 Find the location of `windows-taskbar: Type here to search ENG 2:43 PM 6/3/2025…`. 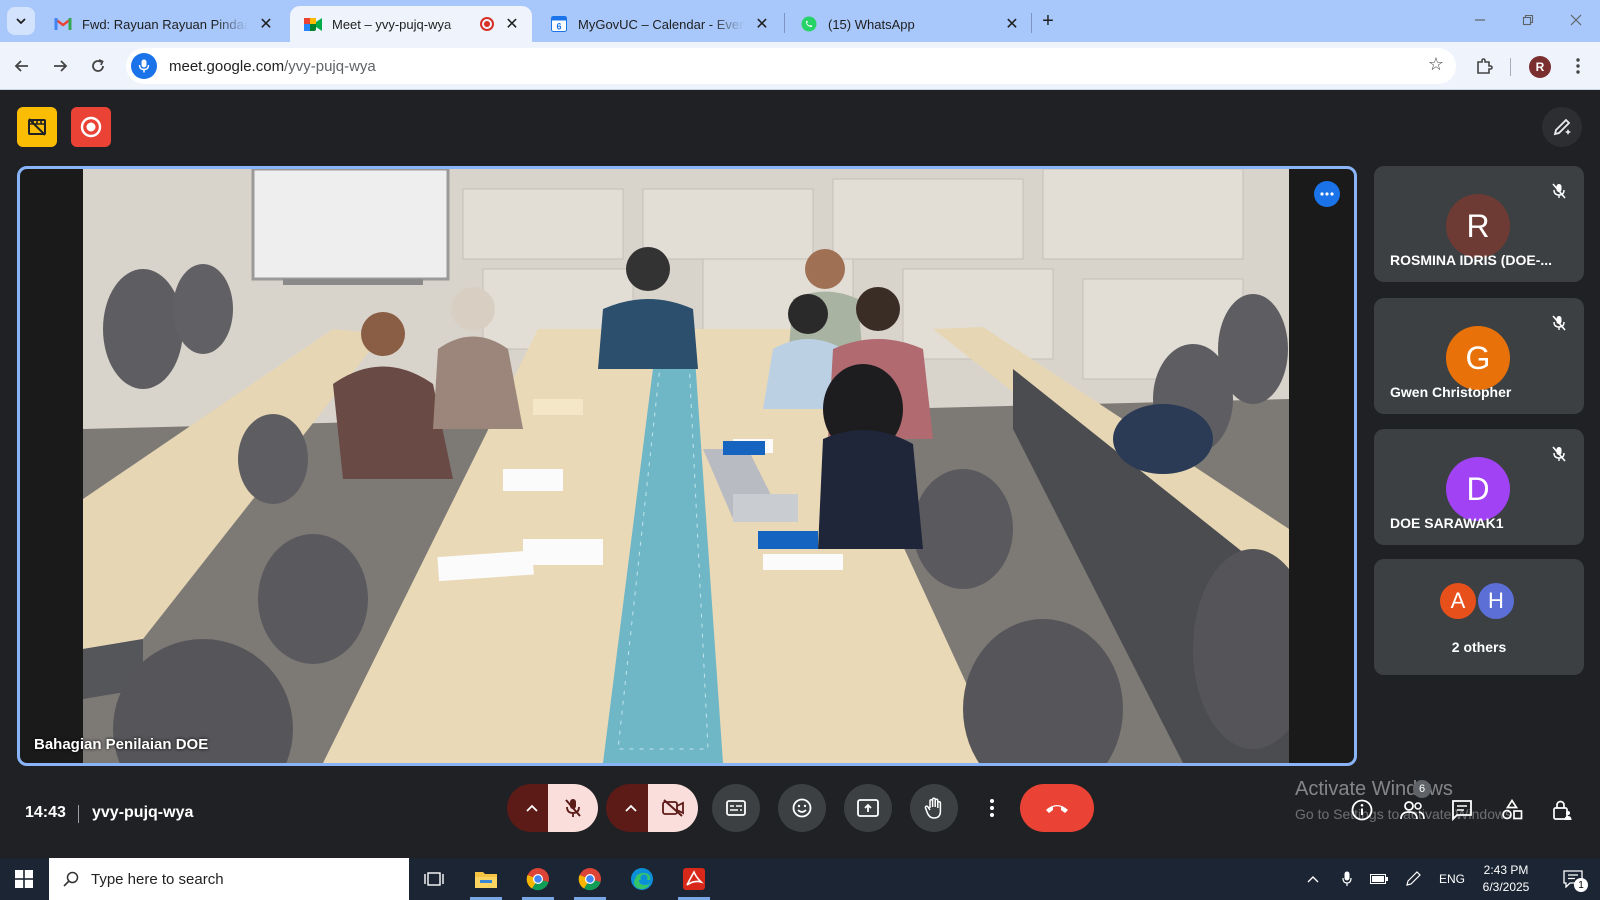

windows-taskbar: Type here to search ENG 2:43 PM 6/3/2025… is located at coordinates (800, 879).